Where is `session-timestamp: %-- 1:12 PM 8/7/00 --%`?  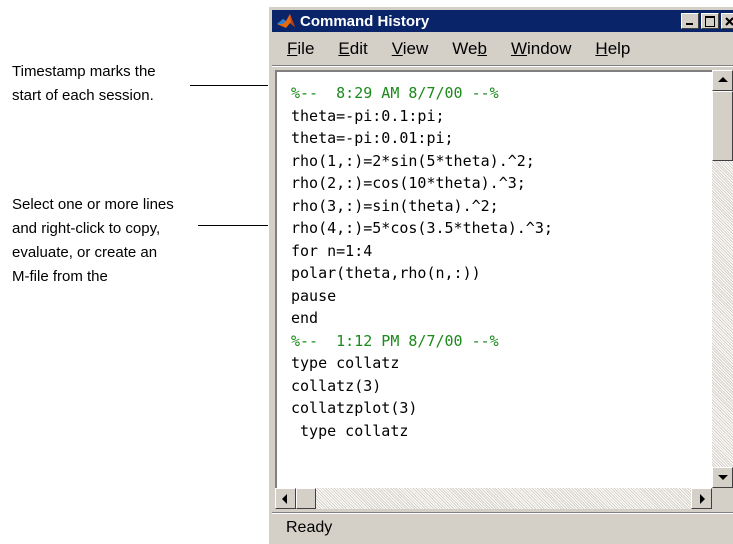
session-timestamp: %-- 1:12 PM 8/7/00 --% is located at coordinates (422, 341).